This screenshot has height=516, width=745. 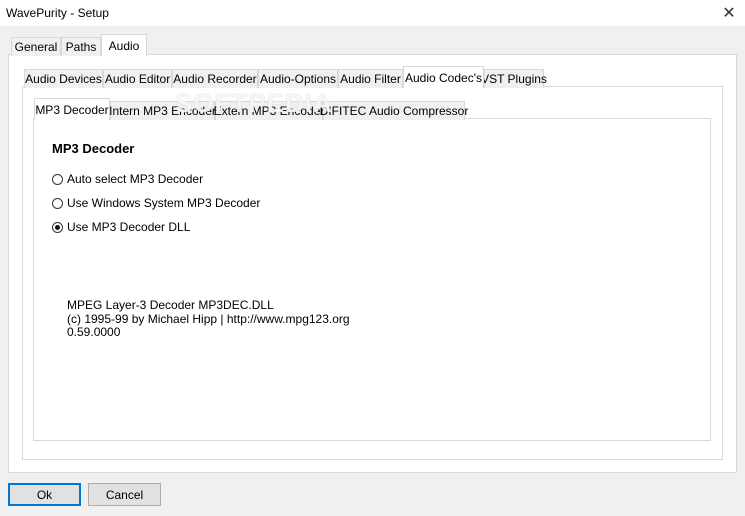 I want to click on decoder-info-version: 0.59.0000, so click(x=94, y=332).